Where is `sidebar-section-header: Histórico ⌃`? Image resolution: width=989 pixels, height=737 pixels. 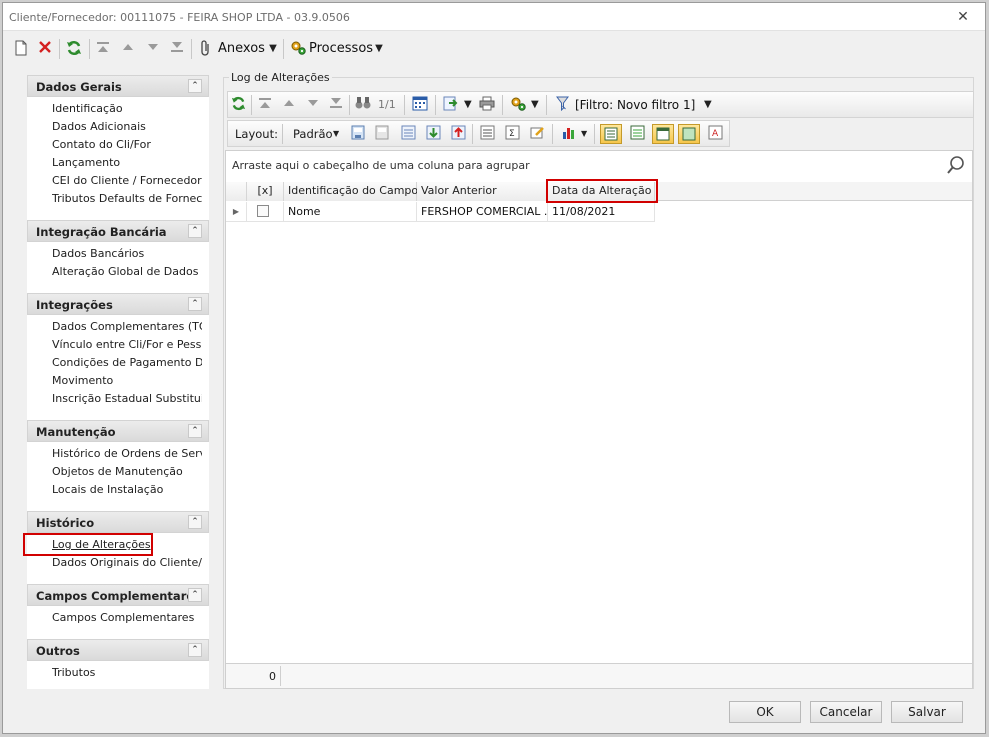 sidebar-section-header: Histórico ⌃ is located at coordinates (118, 522).